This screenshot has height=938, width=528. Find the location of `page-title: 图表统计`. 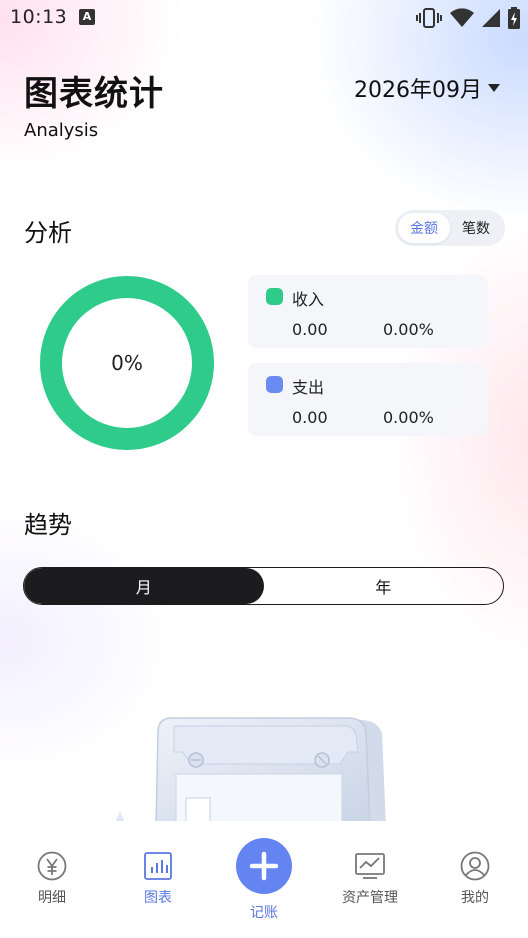

page-title: 图表统计 is located at coordinates (94, 94).